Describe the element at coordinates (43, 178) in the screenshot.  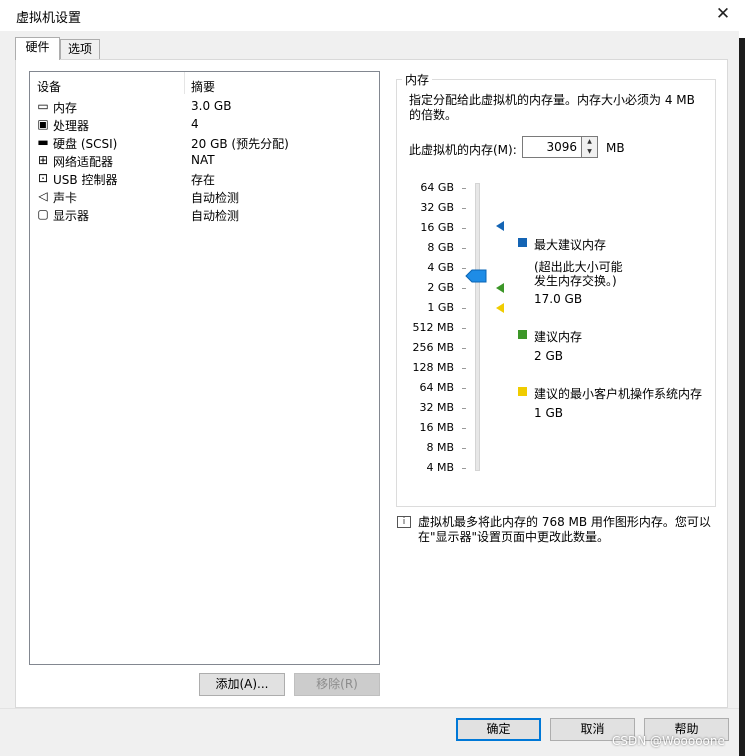
I see `usb-controller-icon: ⊡` at that location.